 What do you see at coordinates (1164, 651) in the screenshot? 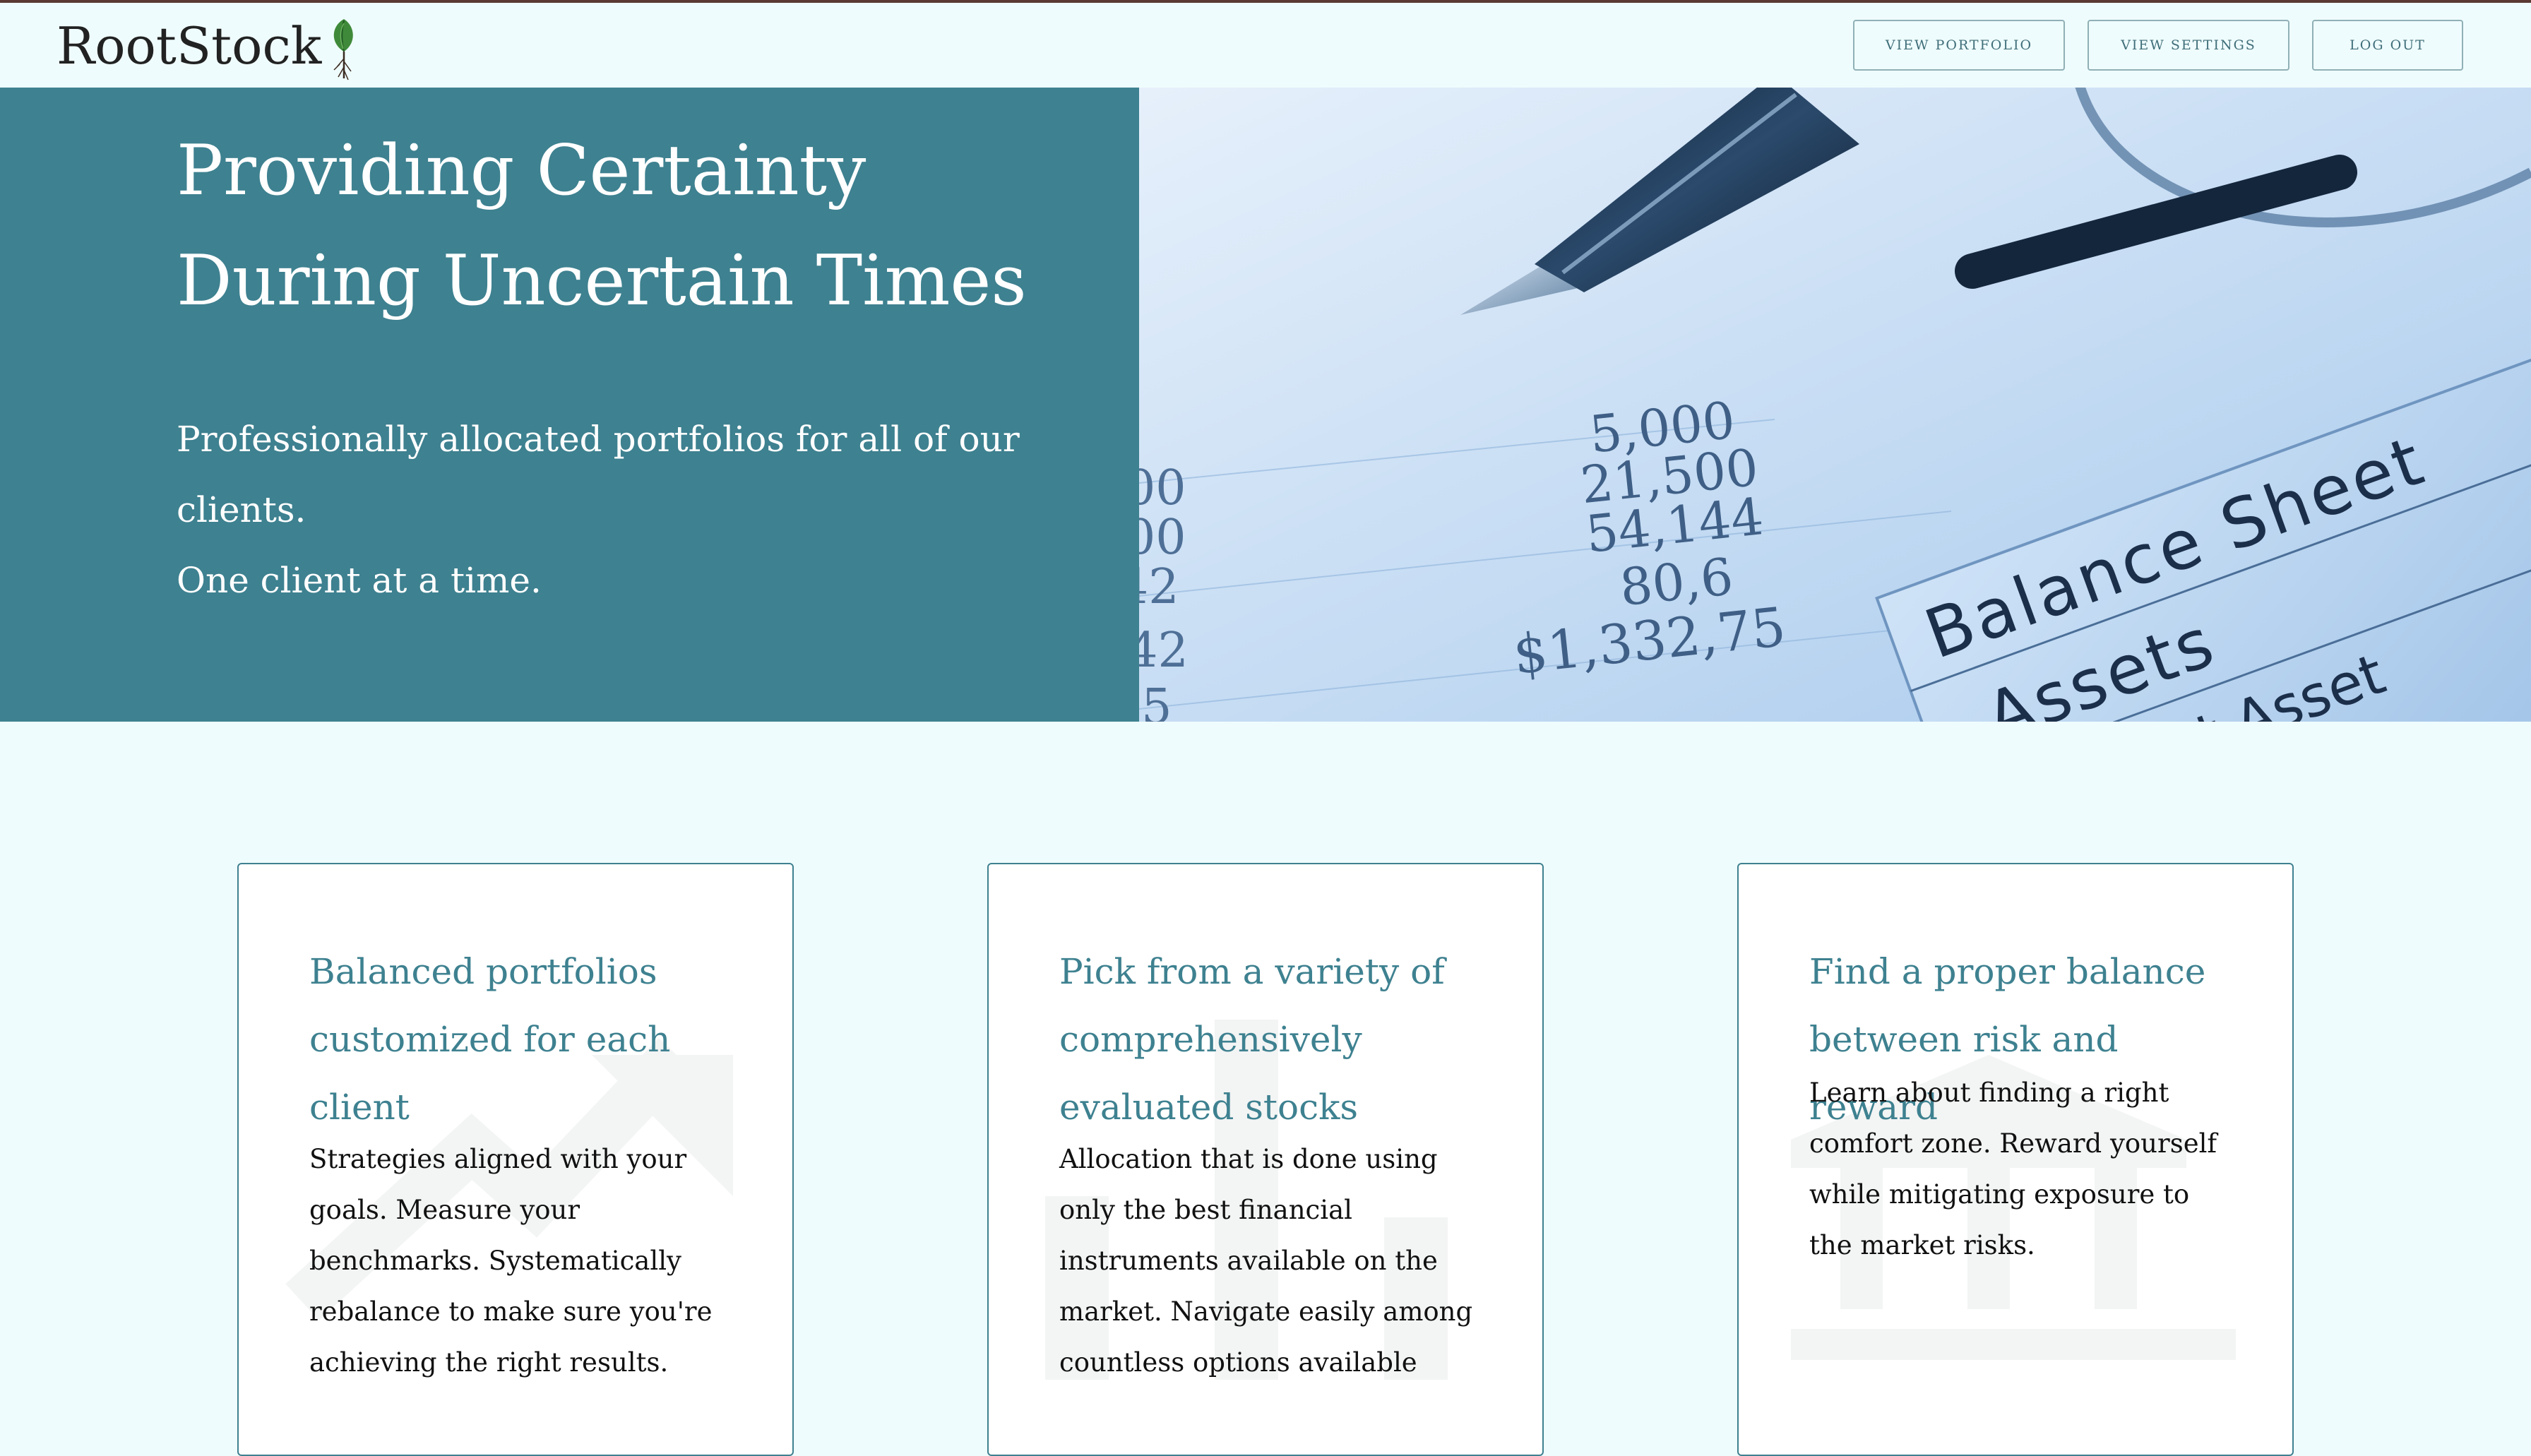
I see `photo-number: 342` at bounding box center [1164, 651].